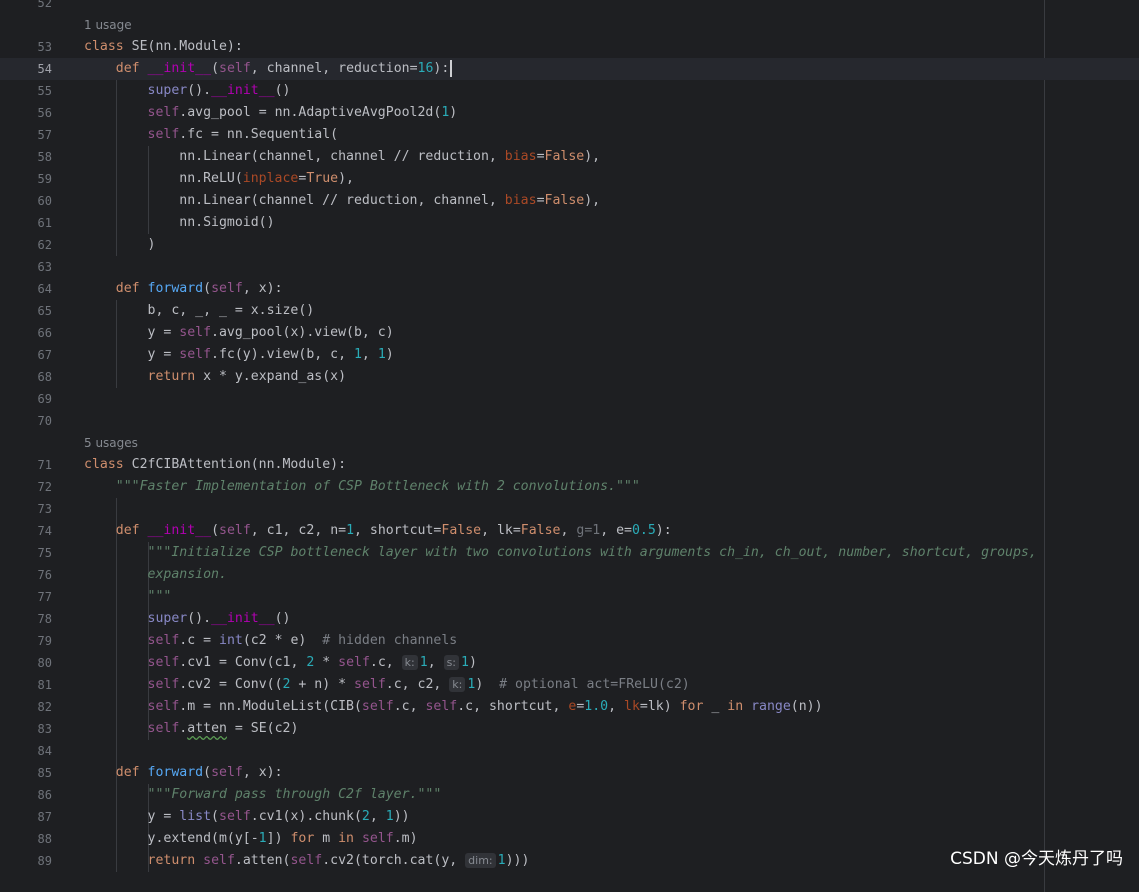 Image resolution: width=1139 pixels, height=892 pixels. What do you see at coordinates (111, 443) in the screenshot?
I see `usage-hint: 5 usages` at bounding box center [111, 443].